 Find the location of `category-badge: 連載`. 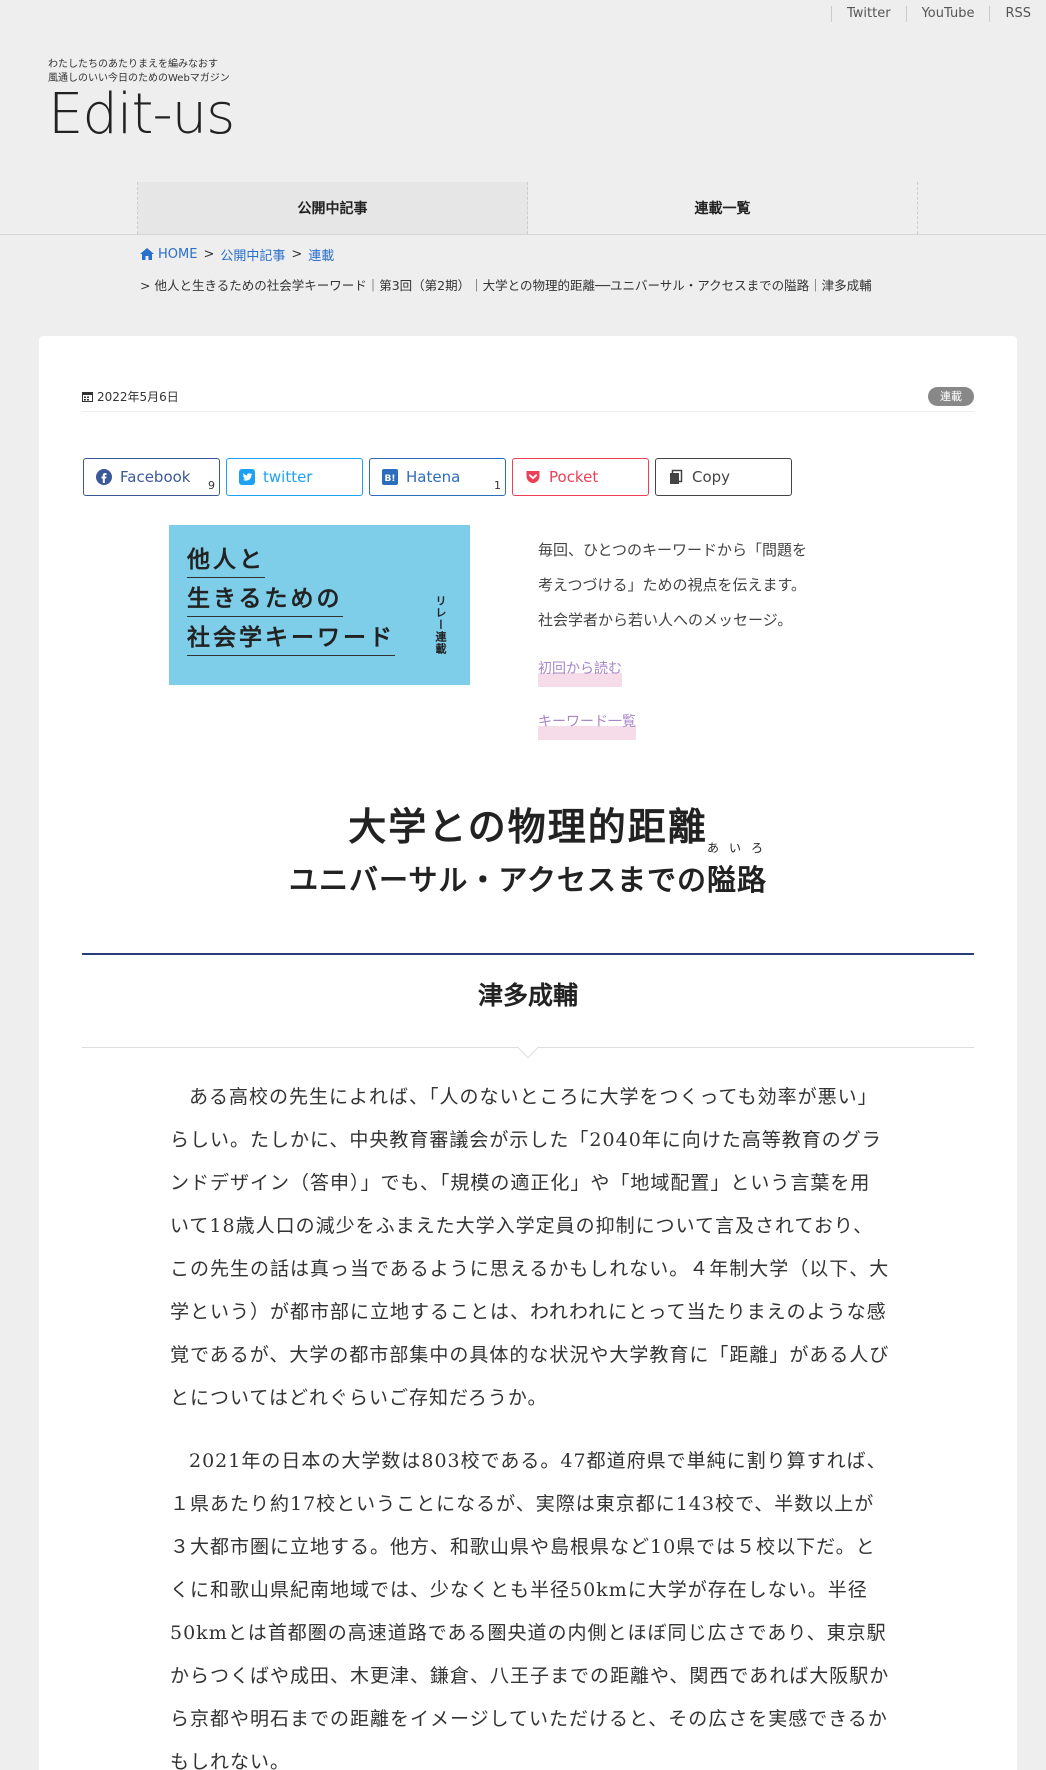

category-badge: 連載 is located at coordinates (951, 396).